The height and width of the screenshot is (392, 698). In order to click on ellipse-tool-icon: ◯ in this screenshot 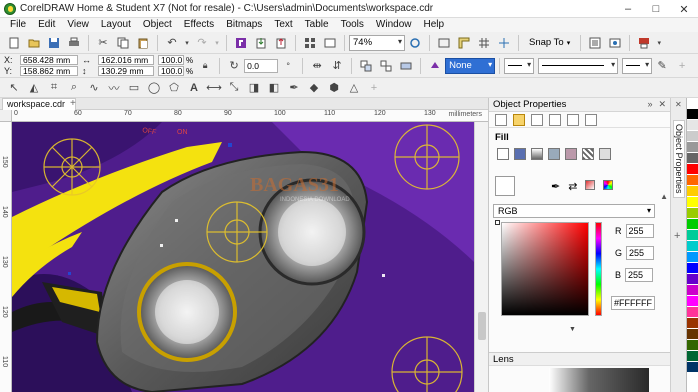, I will do `click(154, 88)`.